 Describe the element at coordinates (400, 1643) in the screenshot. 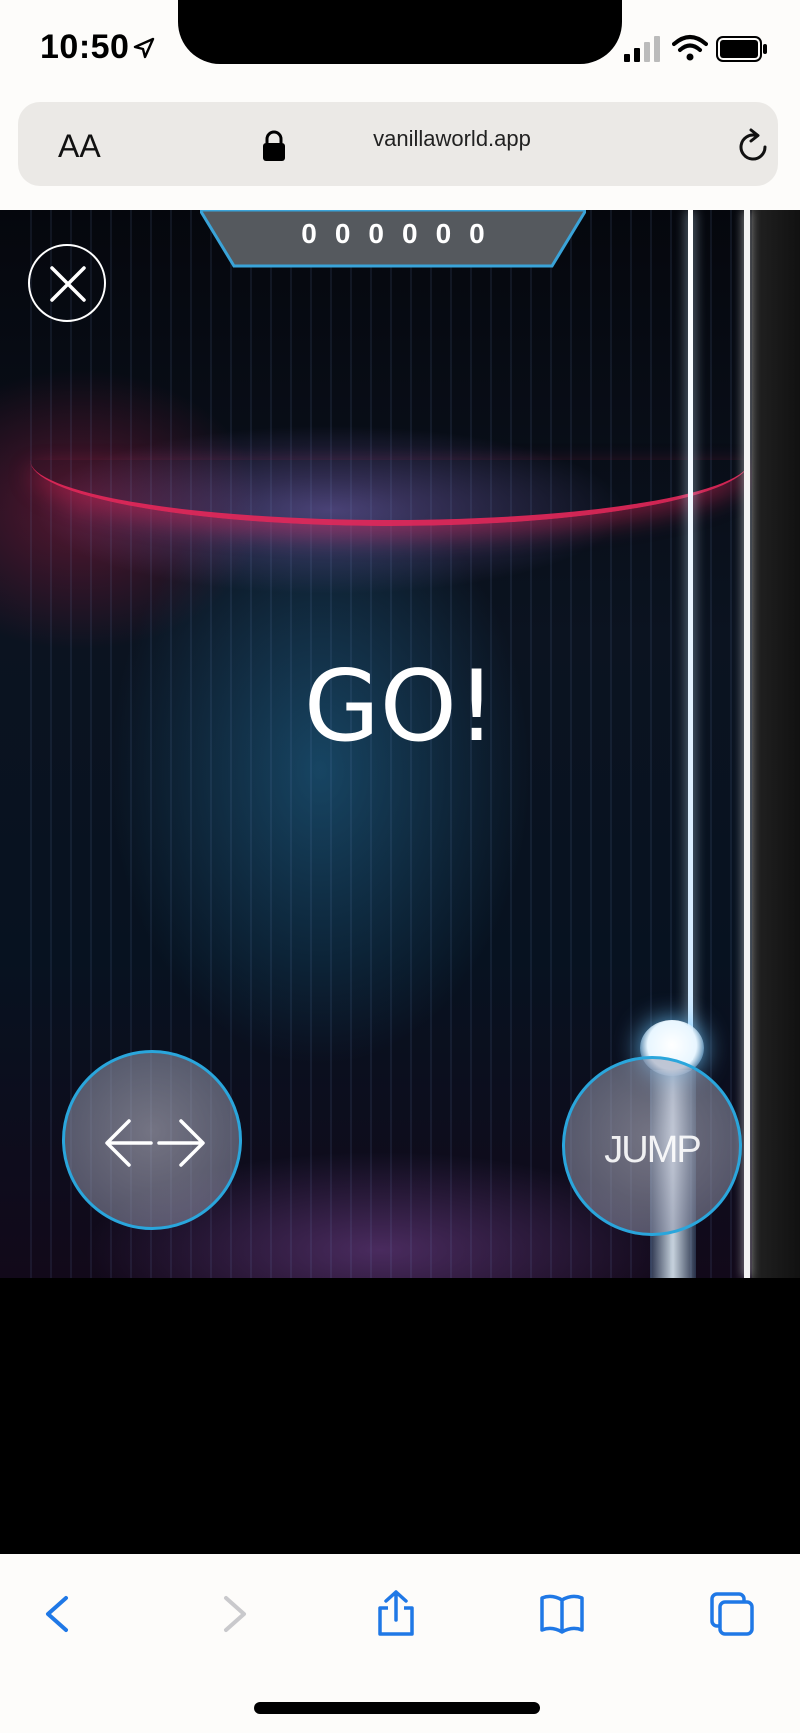

I see `browser-toolbar` at that location.